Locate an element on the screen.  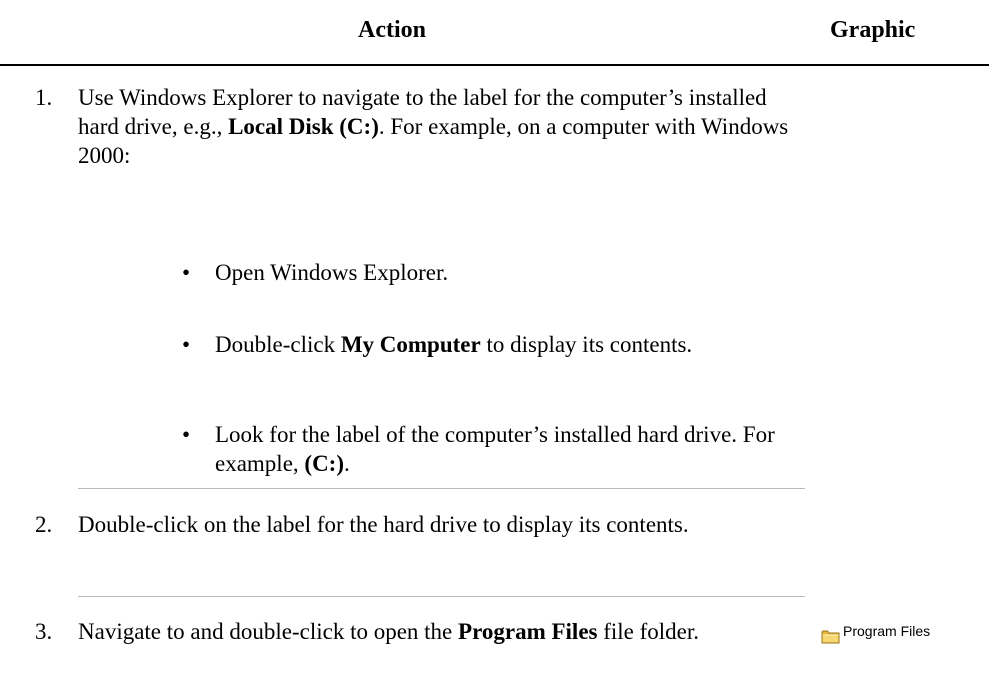
table-header: Action Graphic is located at coordinates (494, 32).